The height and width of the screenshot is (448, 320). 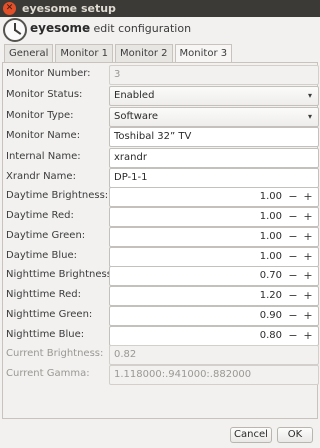 I want to click on brand-name: eyesome, so click(x=60, y=28).